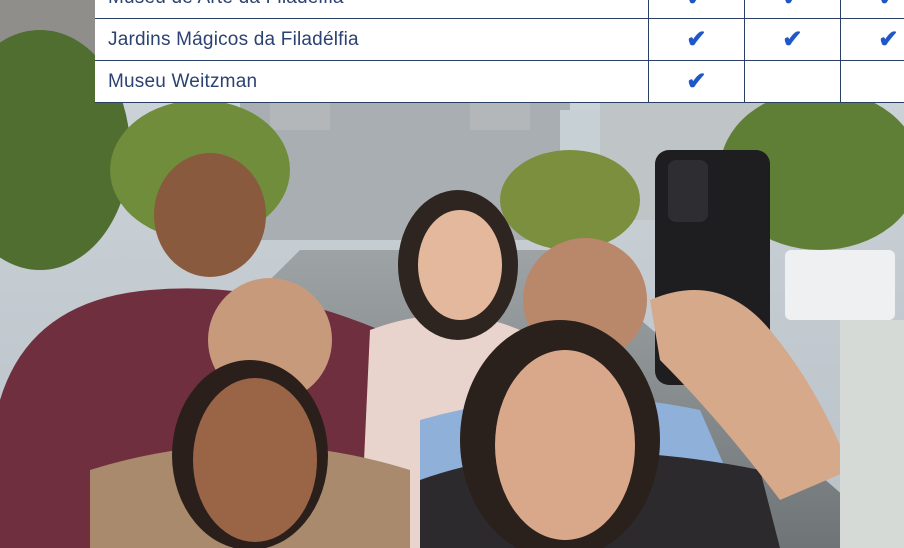  What do you see at coordinates (372, 81) in the screenshot?
I see `attraction-name: Museu Weitzman` at bounding box center [372, 81].